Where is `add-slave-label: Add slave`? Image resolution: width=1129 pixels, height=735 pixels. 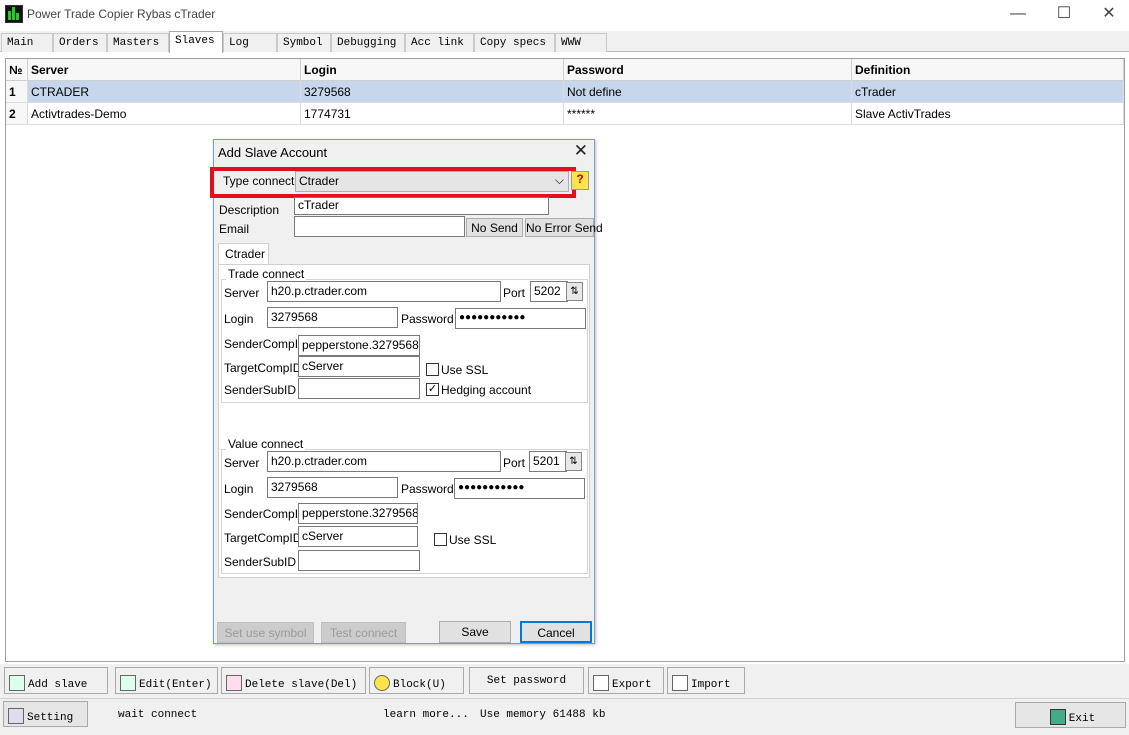
add-slave-label: Add slave is located at coordinates (58, 685).